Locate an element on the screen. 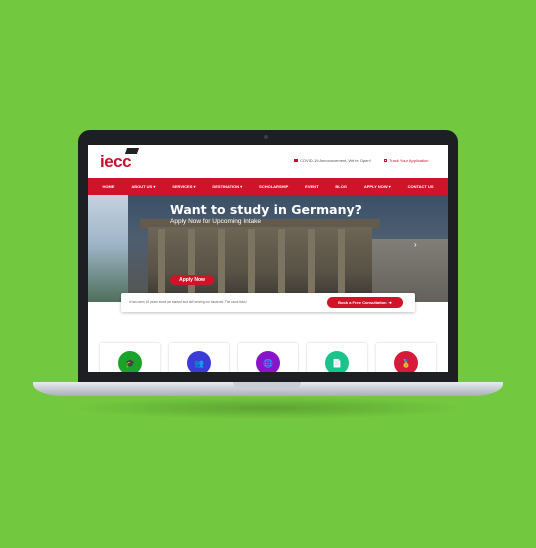 The width and height of the screenshot is (536, 548). hero-side-image is located at coordinates (108, 248).